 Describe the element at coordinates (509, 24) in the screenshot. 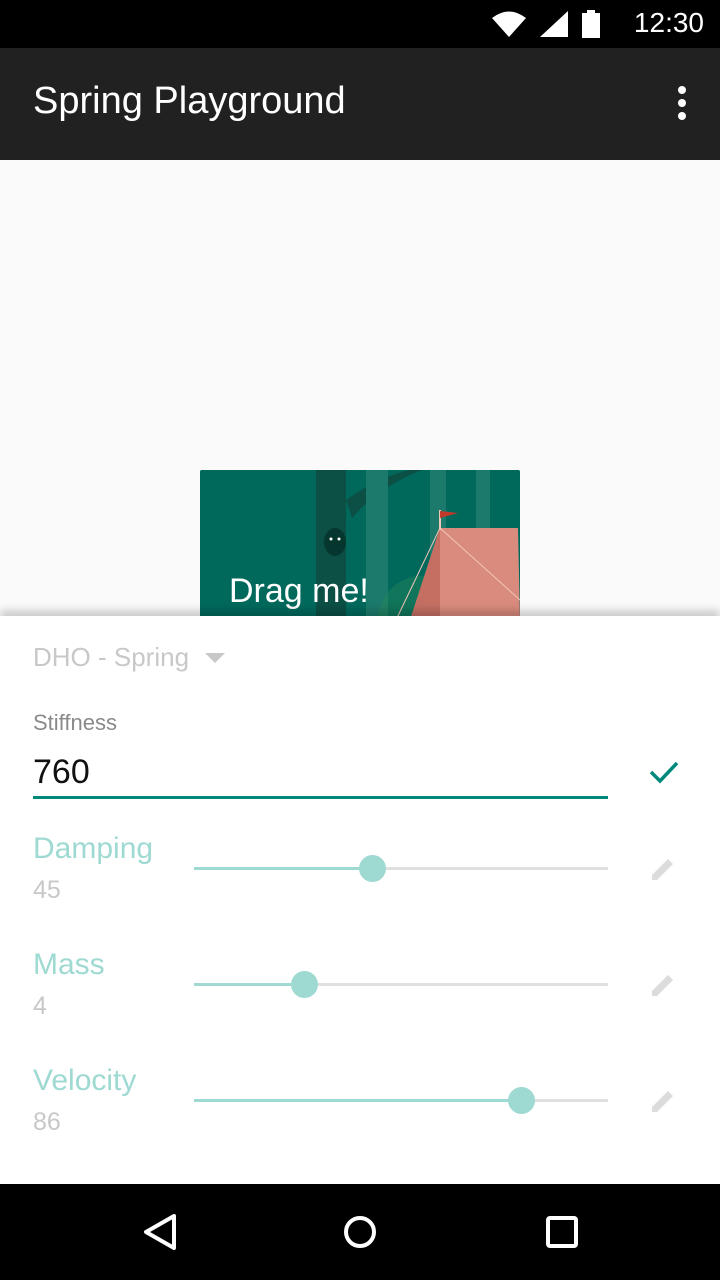

I see `wifi-icon` at that location.